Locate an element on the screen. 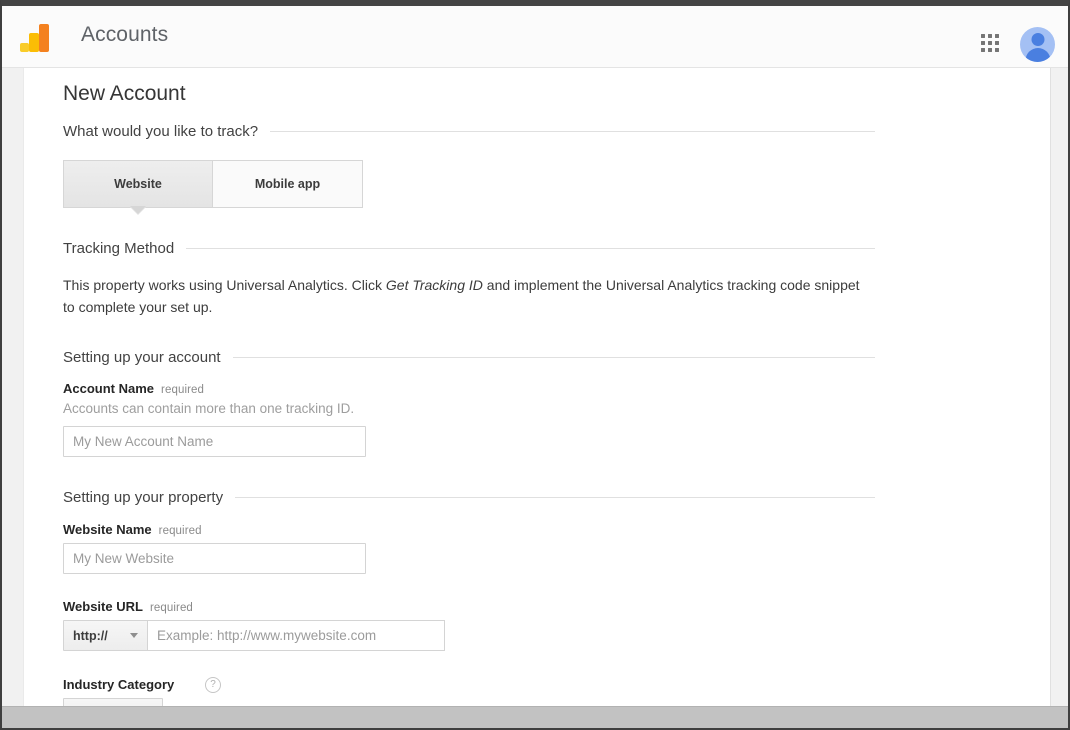 Image resolution: width=1070 pixels, height=730 pixels. website-name-input is located at coordinates (214, 558).